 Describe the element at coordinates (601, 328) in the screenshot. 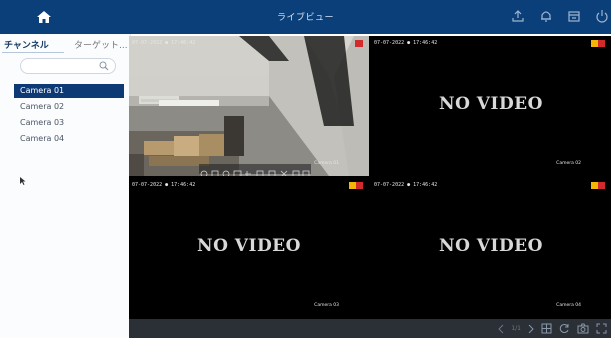

I see `fullscreen-icon` at that location.